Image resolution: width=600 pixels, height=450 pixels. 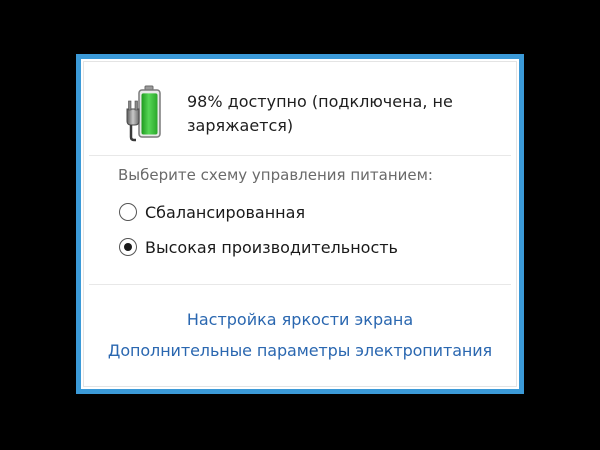 I want to click on power-plan-high-performance-option: Высокая производительность, so click(x=258, y=247).